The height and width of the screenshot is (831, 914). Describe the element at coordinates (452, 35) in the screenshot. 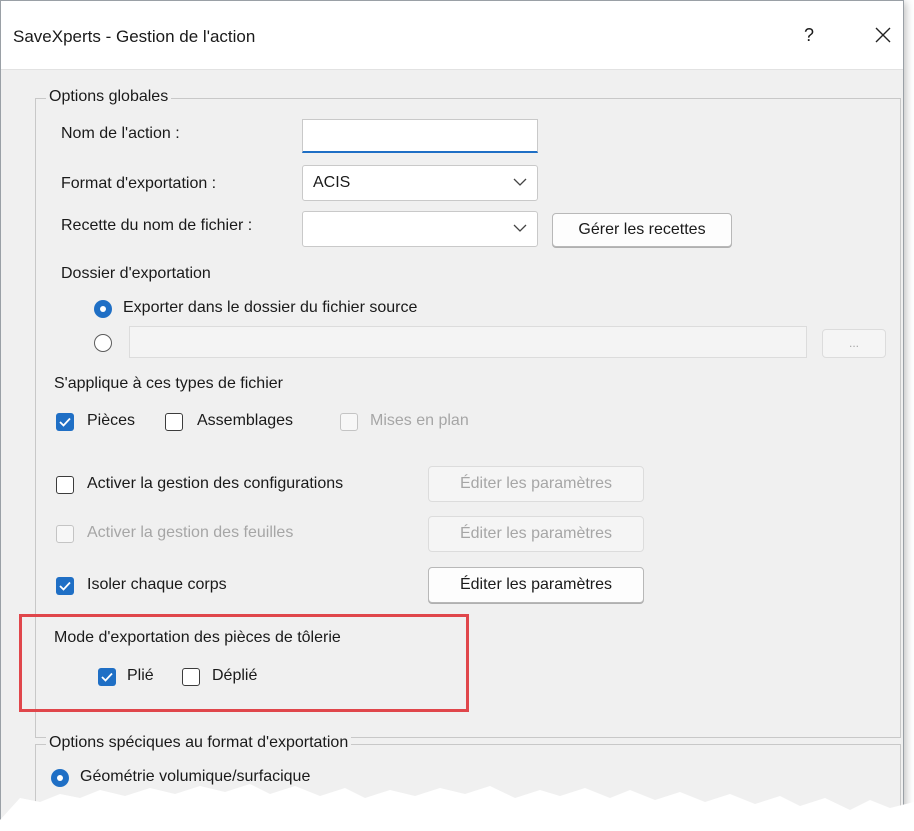

I see `title-bar: SaveXperts - Gestion de l'action ?` at that location.